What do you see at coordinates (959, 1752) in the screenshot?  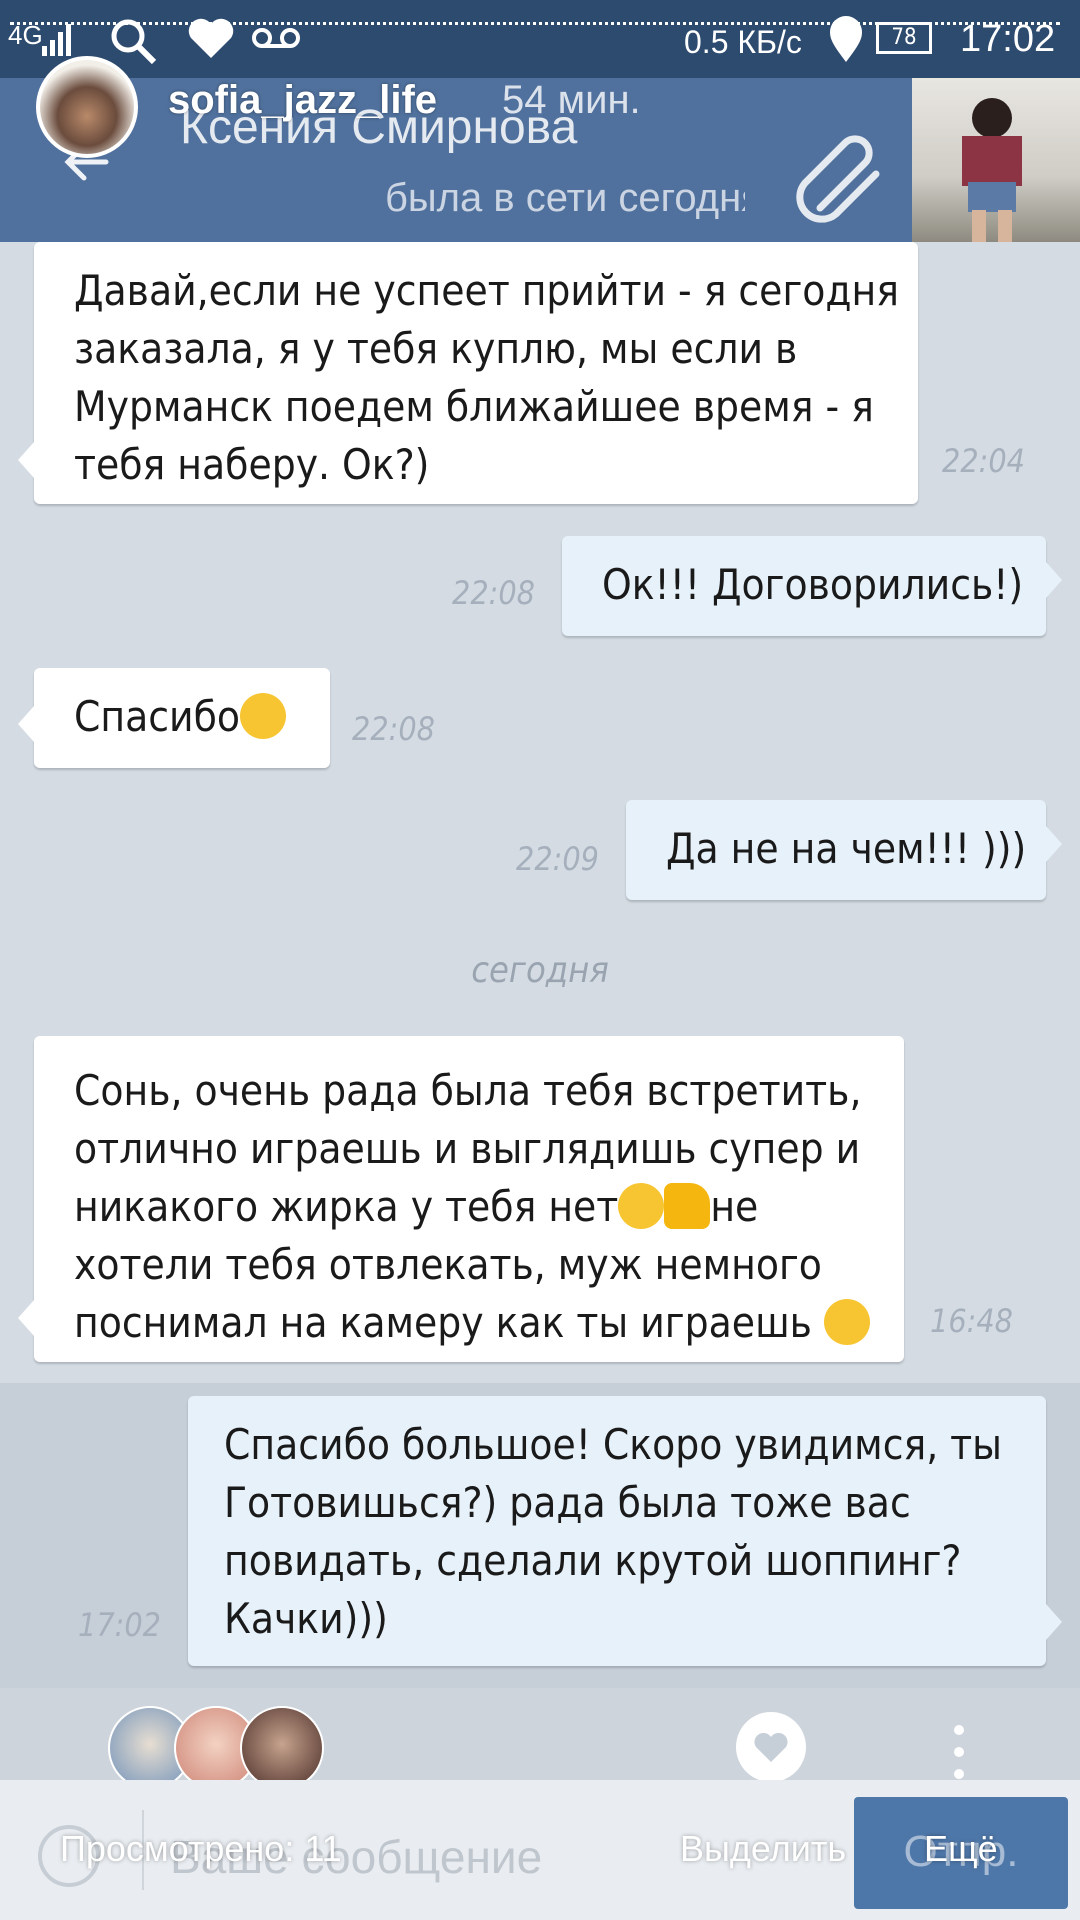 I see `more-options-icon` at bounding box center [959, 1752].